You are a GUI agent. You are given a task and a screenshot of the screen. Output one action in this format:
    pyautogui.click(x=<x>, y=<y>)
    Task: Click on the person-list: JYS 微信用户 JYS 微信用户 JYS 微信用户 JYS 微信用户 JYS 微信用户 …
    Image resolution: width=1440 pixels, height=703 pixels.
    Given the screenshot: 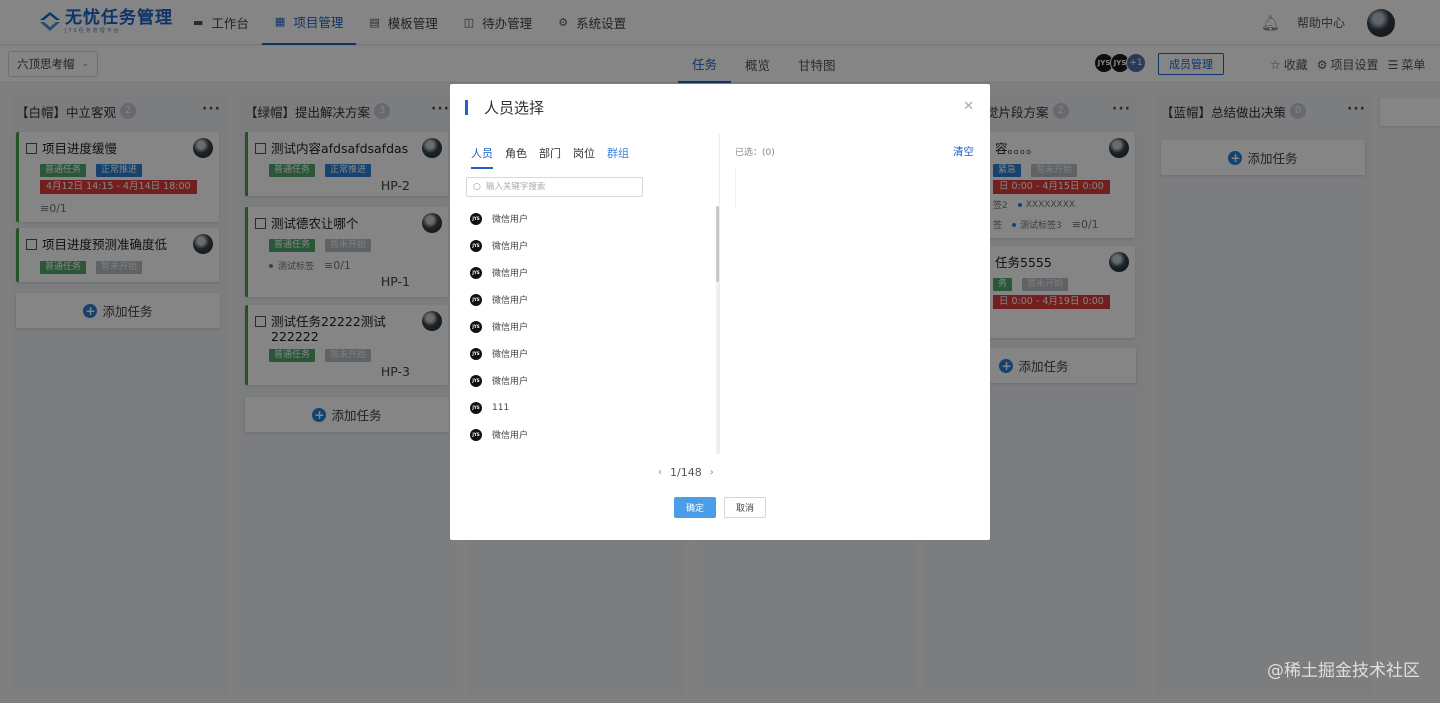 What is the action you would take?
    pyautogui.click(x=590, y=326)
    